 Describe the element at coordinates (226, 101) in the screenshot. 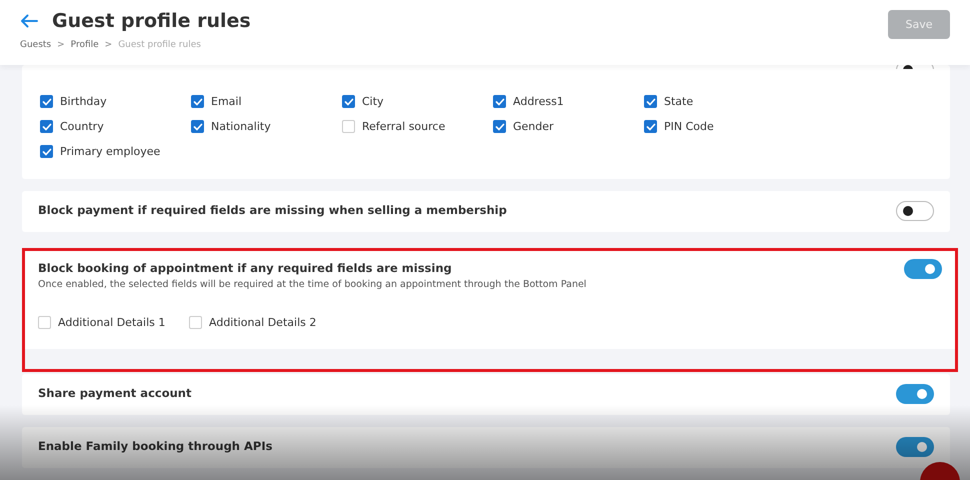

I see `checkbox-label: Email` at that location.